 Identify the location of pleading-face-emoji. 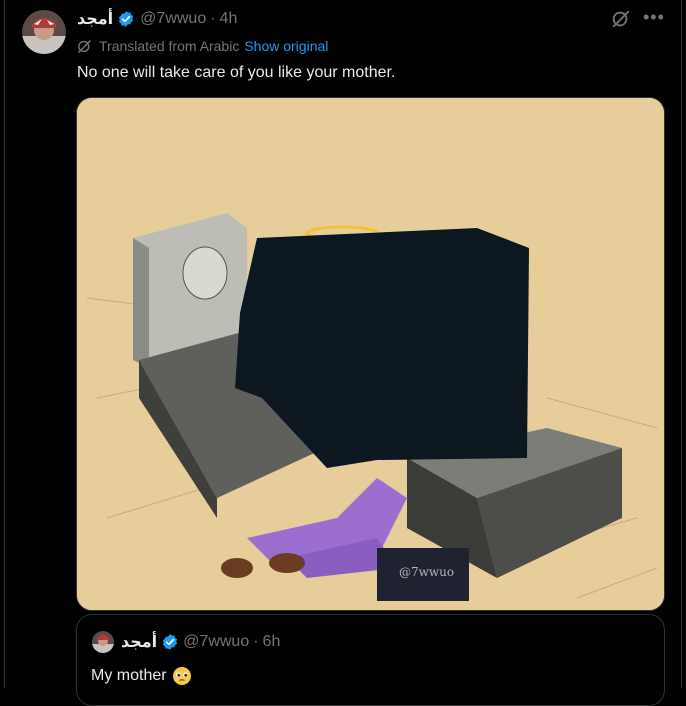
(182, 676).